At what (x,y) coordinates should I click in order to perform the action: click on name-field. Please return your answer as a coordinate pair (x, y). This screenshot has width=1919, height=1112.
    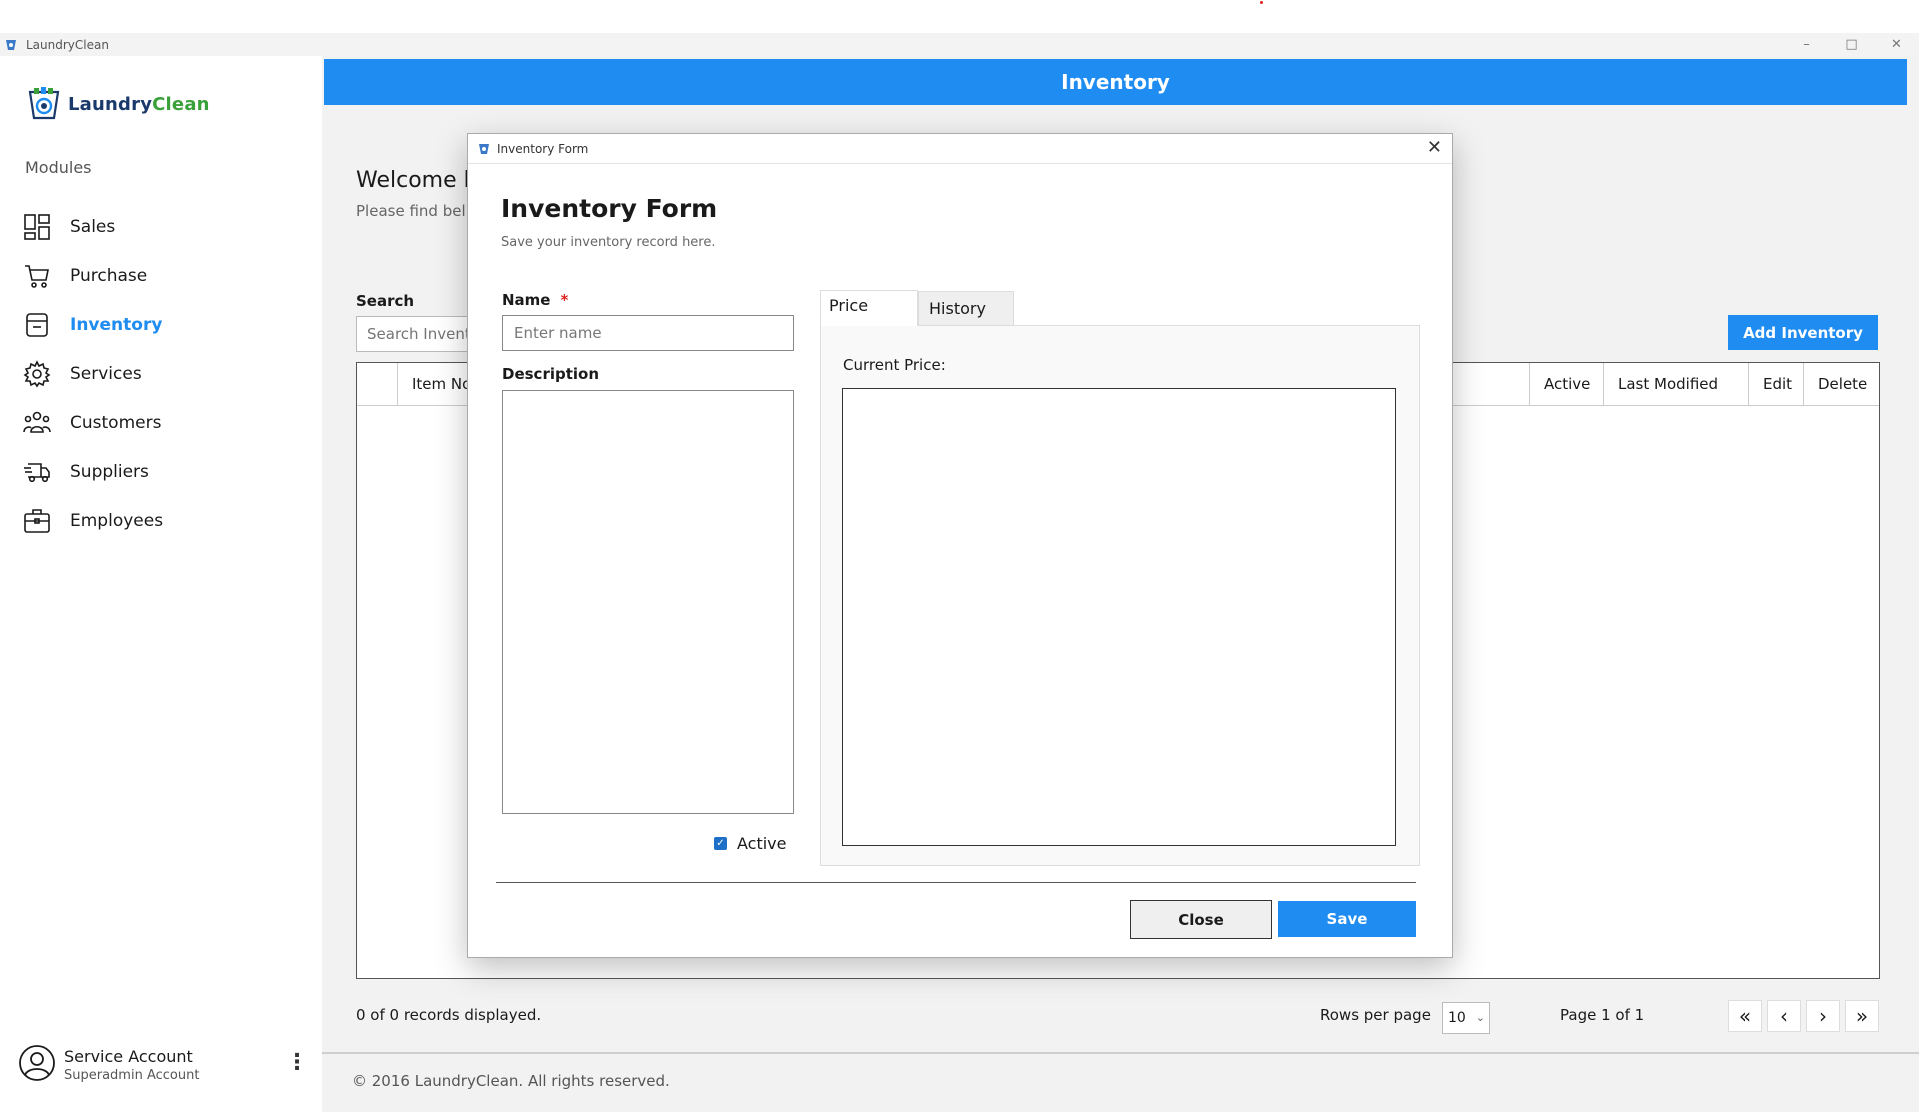
    Looking at the image, I should click on (648, 333).